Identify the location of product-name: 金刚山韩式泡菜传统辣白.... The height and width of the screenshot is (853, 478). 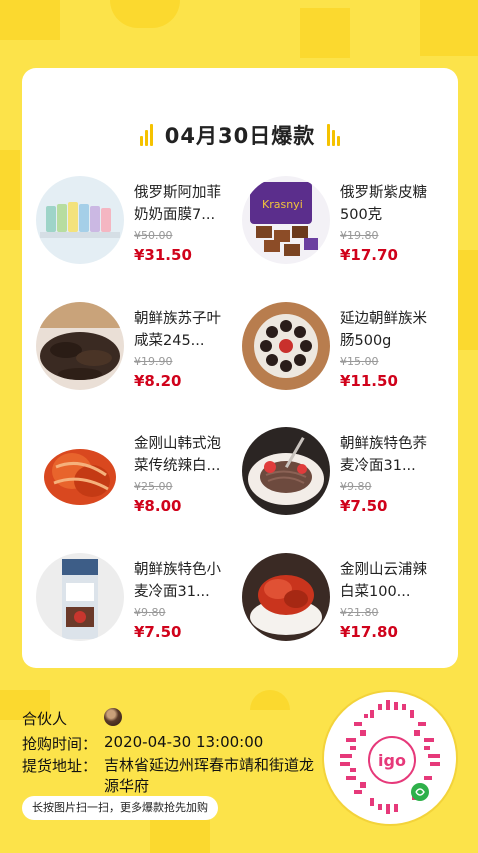
(177, 455).